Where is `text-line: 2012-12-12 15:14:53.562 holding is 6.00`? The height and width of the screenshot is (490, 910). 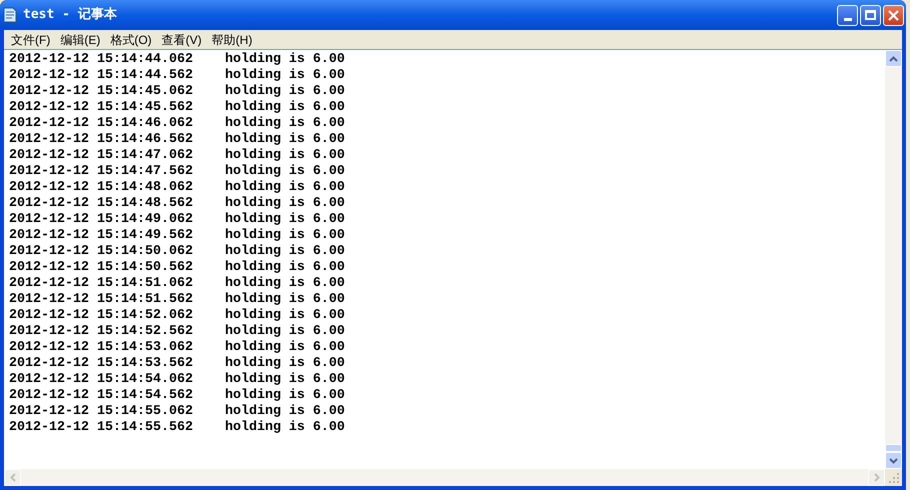 text-line: 2012-12-12 15:14:53.562 holding is 6.00 is located at coordinates (177, 364).